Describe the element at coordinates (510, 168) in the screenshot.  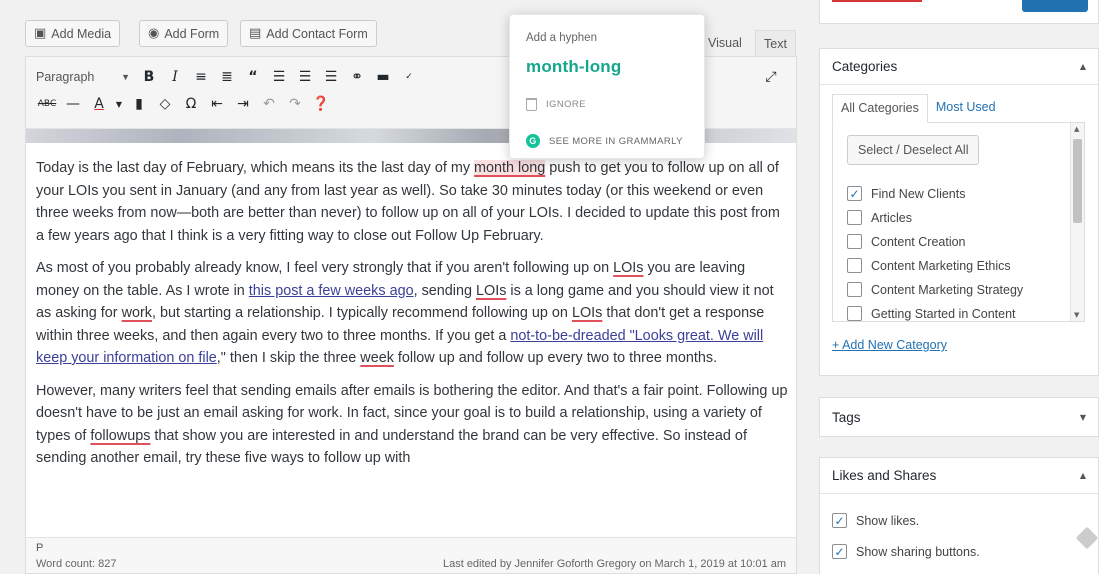
I see `grammar-error-month-long: month long` at that location.